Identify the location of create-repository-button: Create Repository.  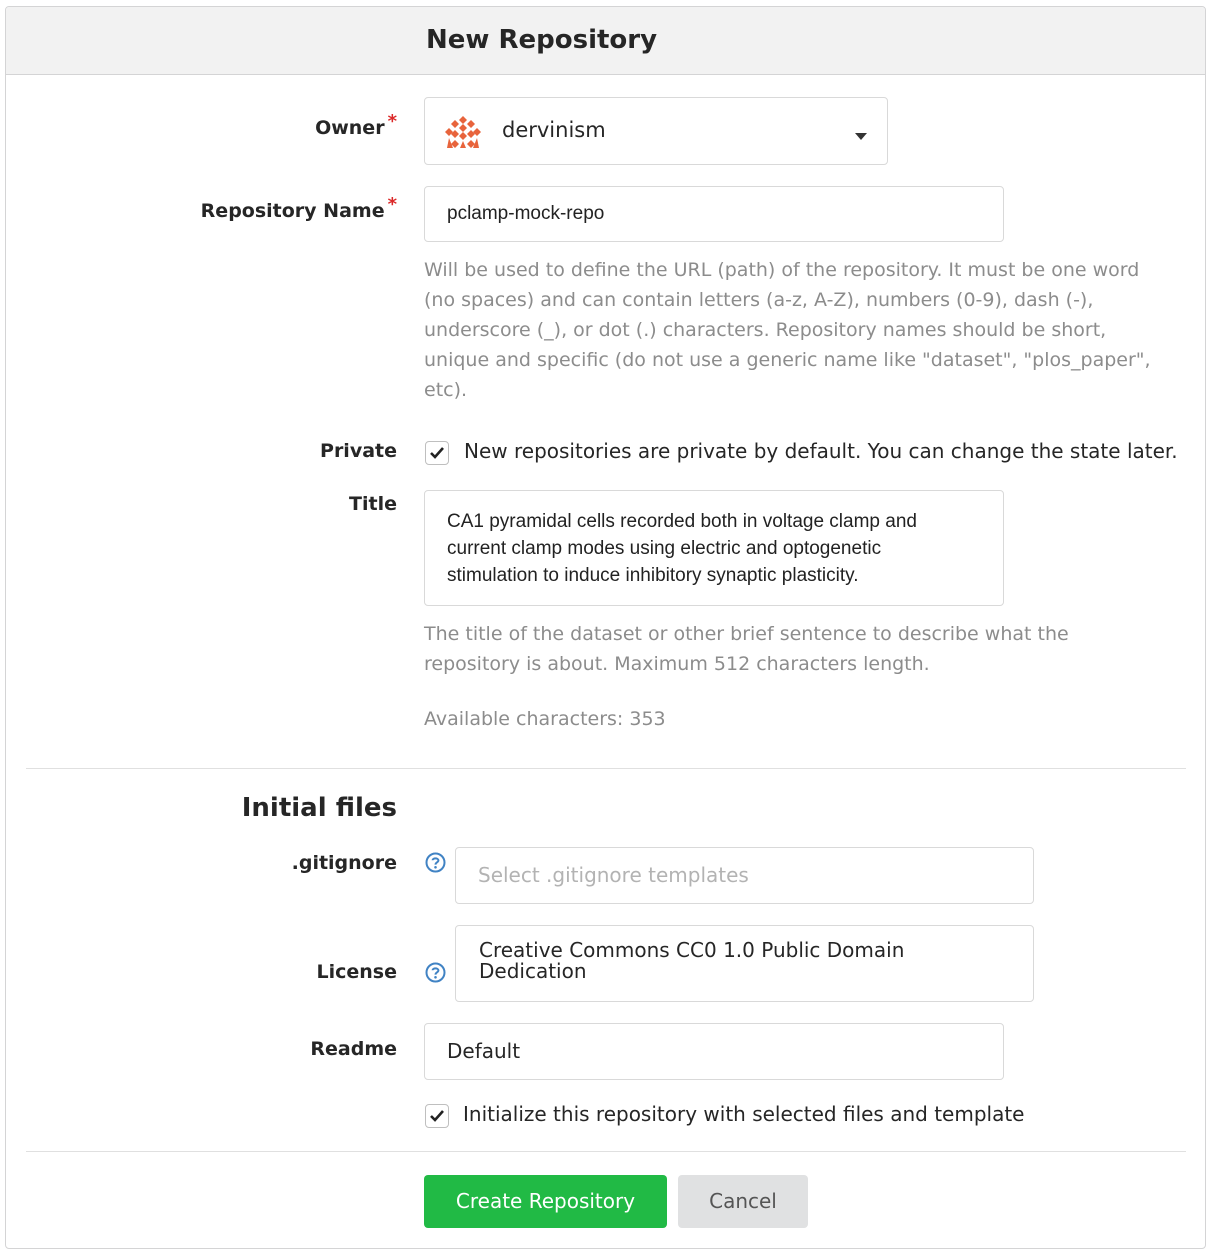
(545, 1201).